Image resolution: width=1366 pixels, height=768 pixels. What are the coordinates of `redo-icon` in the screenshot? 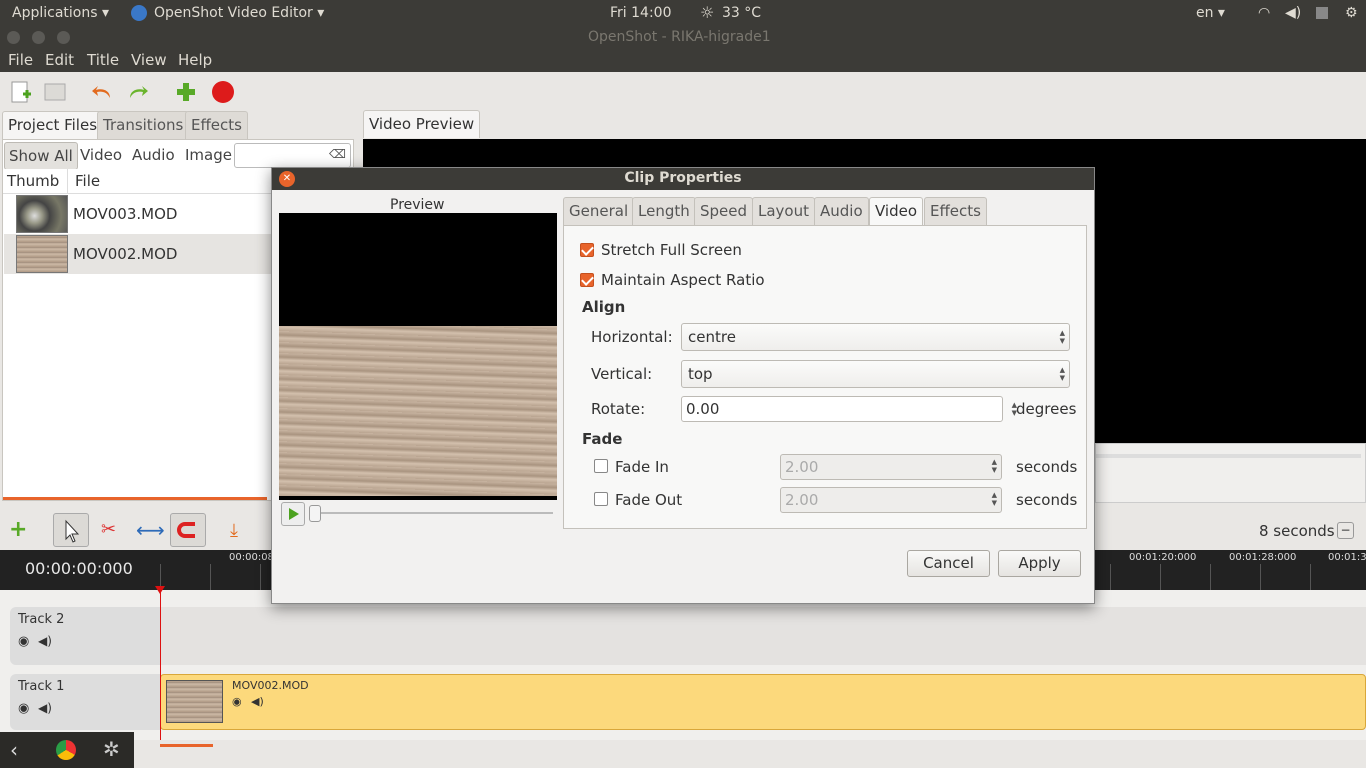 It's located at (138, 92).